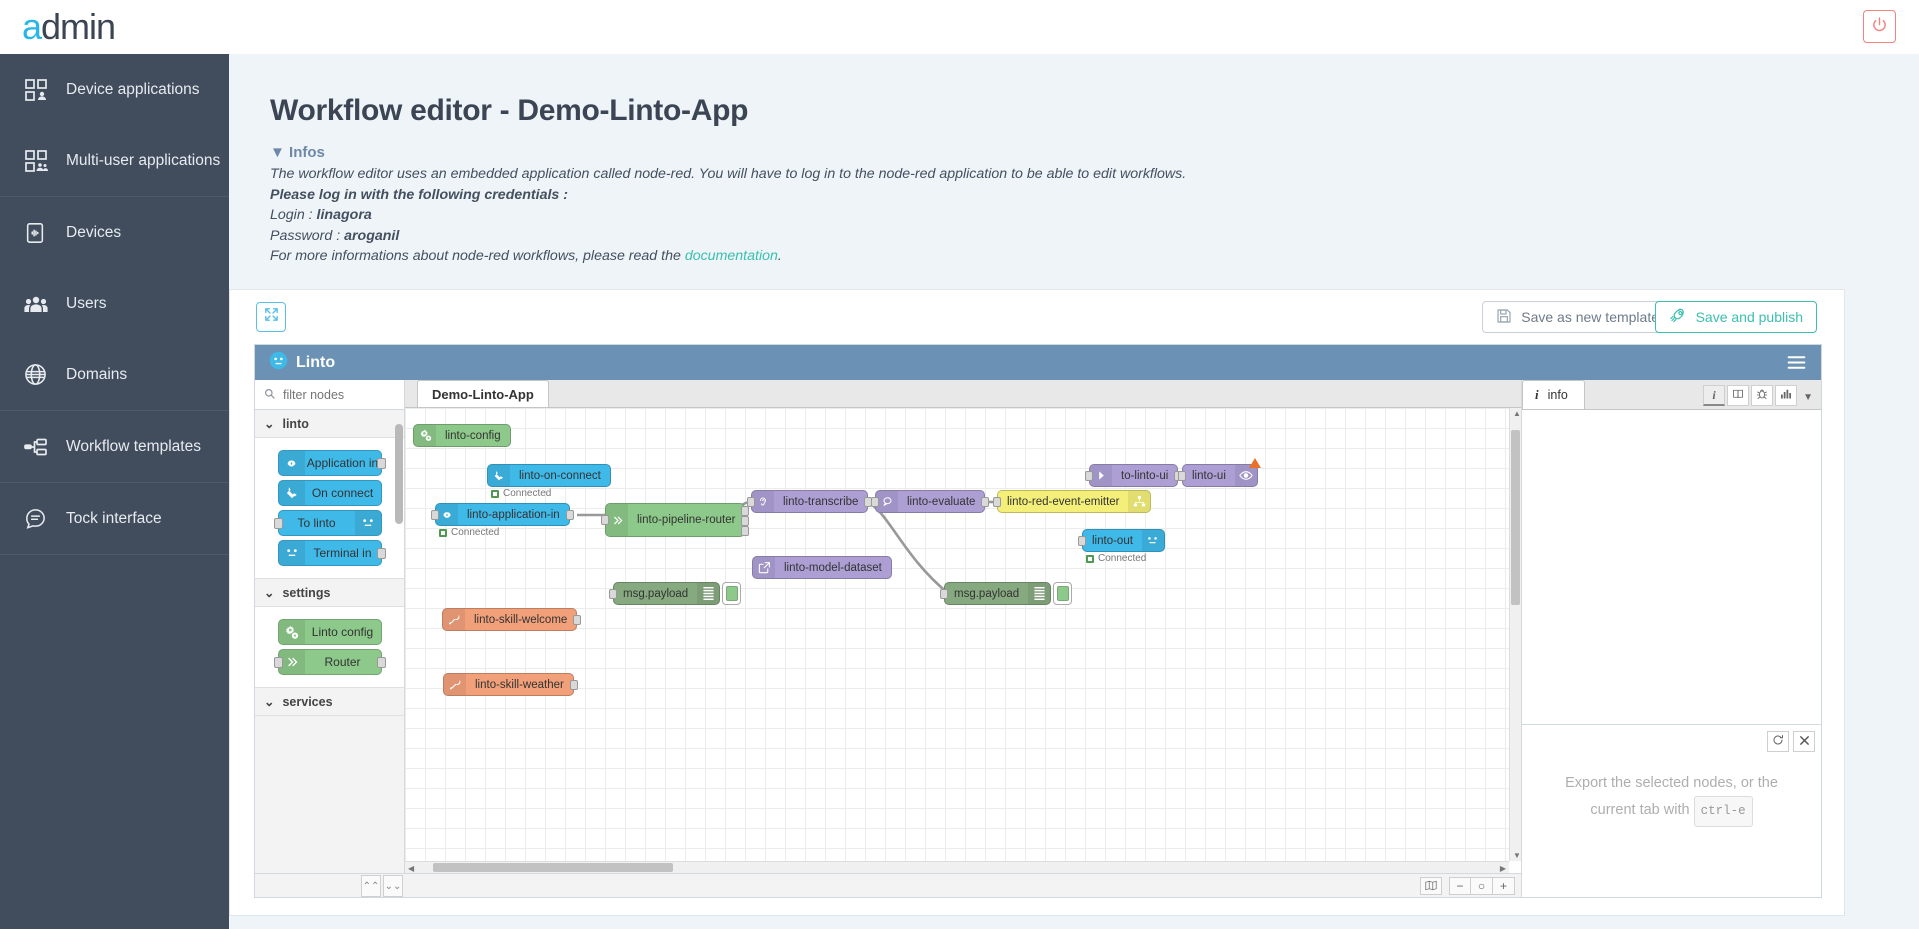  What do you see at coordinates (512, 619) in the screenshot?
I see `flow-node-linto-skill-welcome: linto-skill-welcome` at bounding box center [512, 619].